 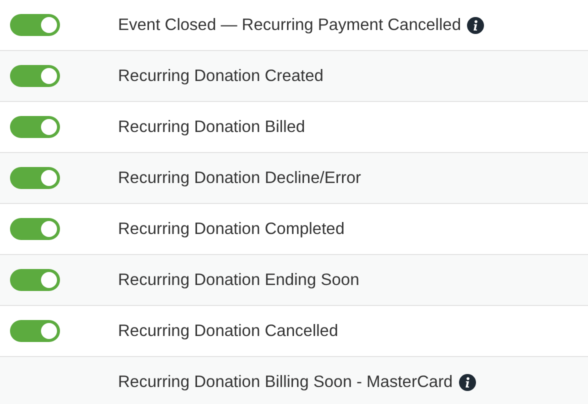 What do you see at coordinates (240, 178) in the screenshot?
I see `notification-label: Recurring Donation Decline/Error` at bounding box center [240, 178].